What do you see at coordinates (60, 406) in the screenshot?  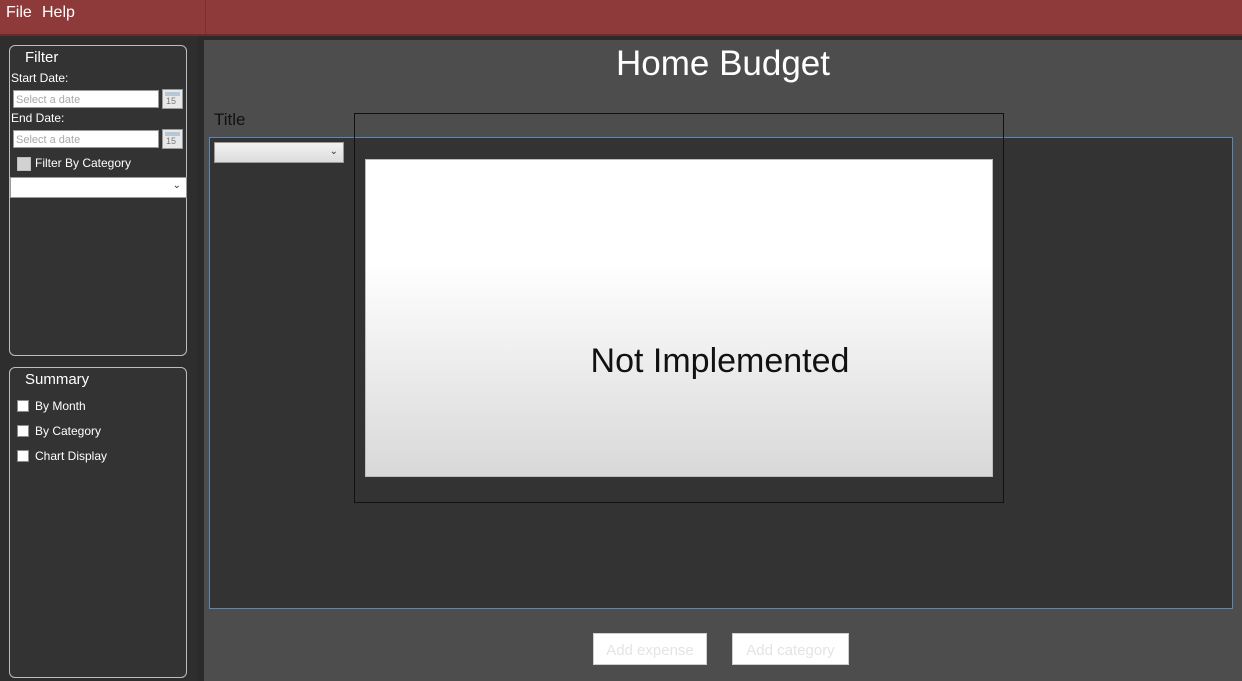 I see `by-month-label: By Month` at bounding box center [60, 406].